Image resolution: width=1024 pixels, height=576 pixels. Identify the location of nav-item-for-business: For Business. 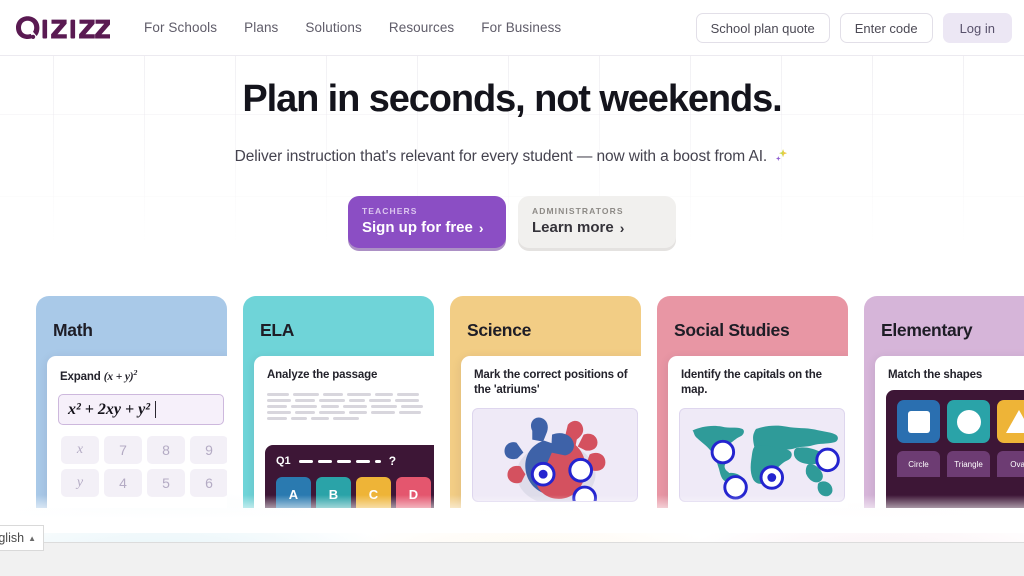
(521, 27).